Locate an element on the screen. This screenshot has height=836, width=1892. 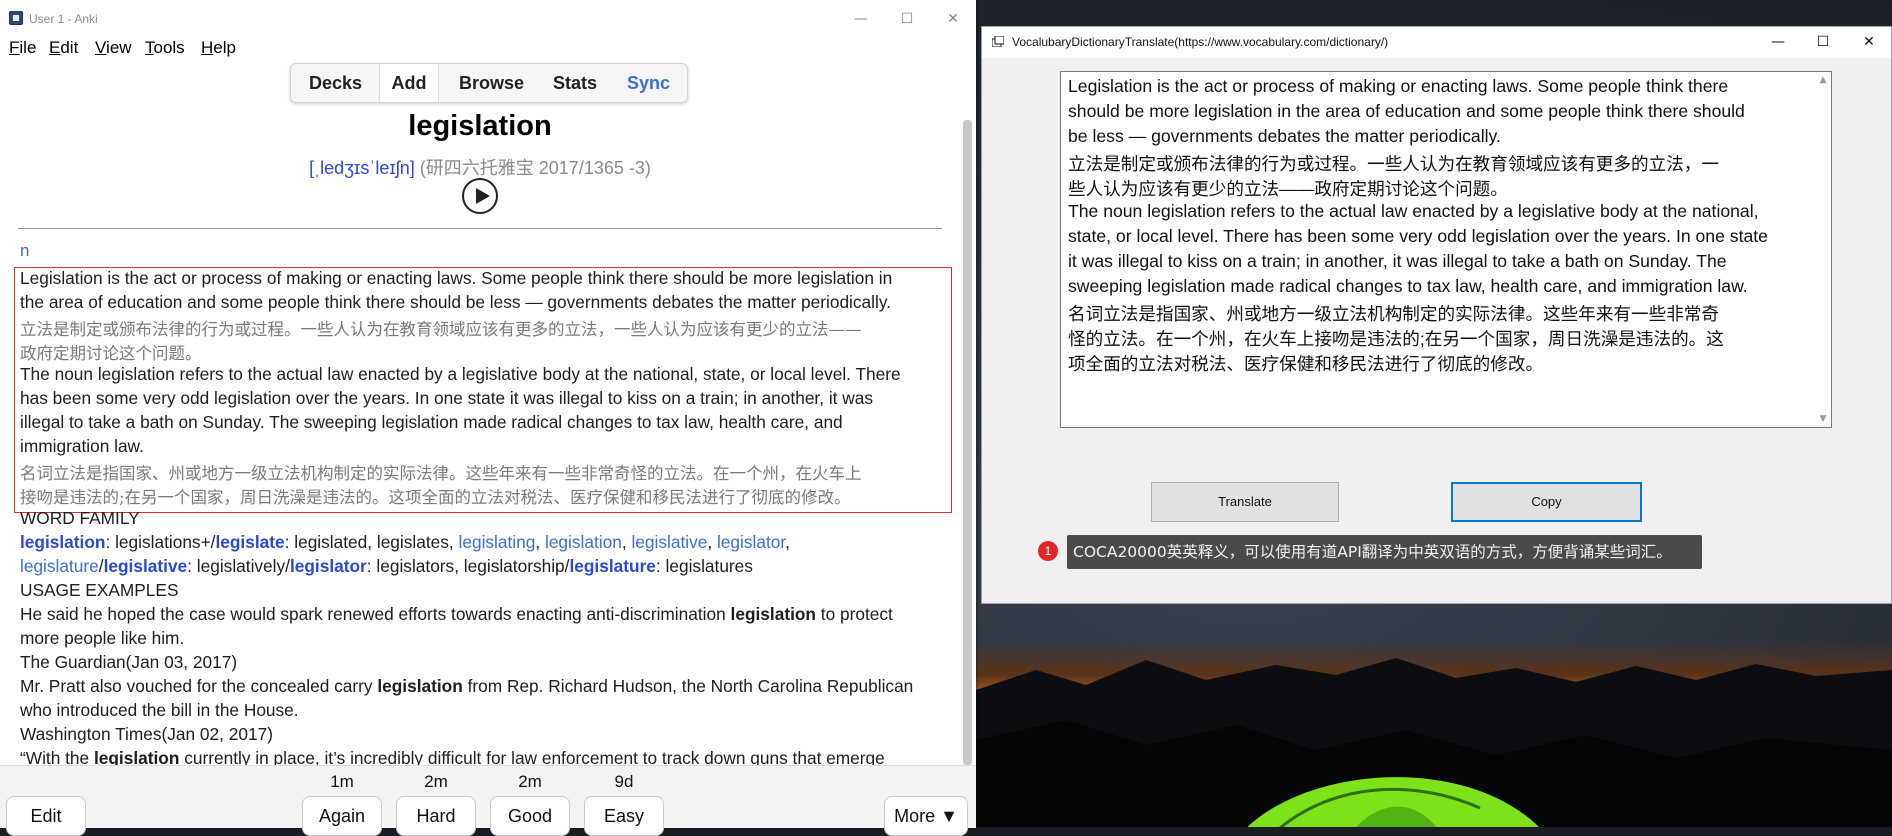
easy-button: Easy is located at coordinates (624, 816).